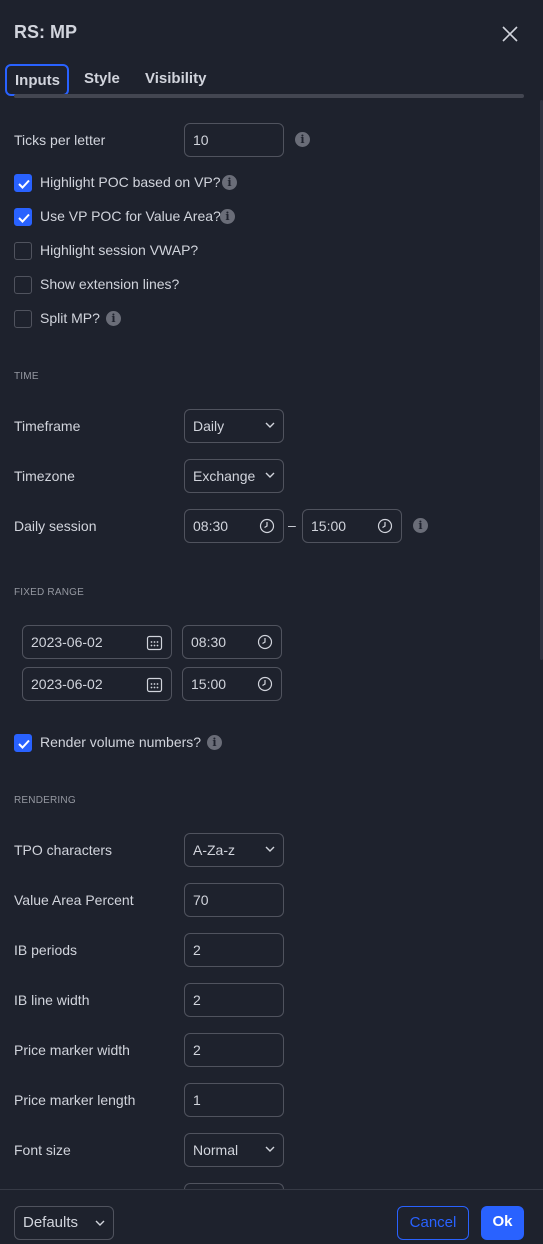 The image size is (543, 1244). Describe the element at coordinates (72, 1050) in the screenshot. I see `price-marker-width-label: Price marker width` at that location.